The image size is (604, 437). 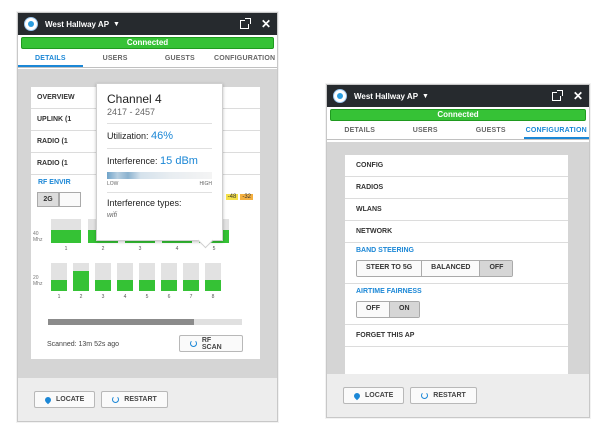 I want to click on airtime-on-option: ON, so click(x=404, y=309).